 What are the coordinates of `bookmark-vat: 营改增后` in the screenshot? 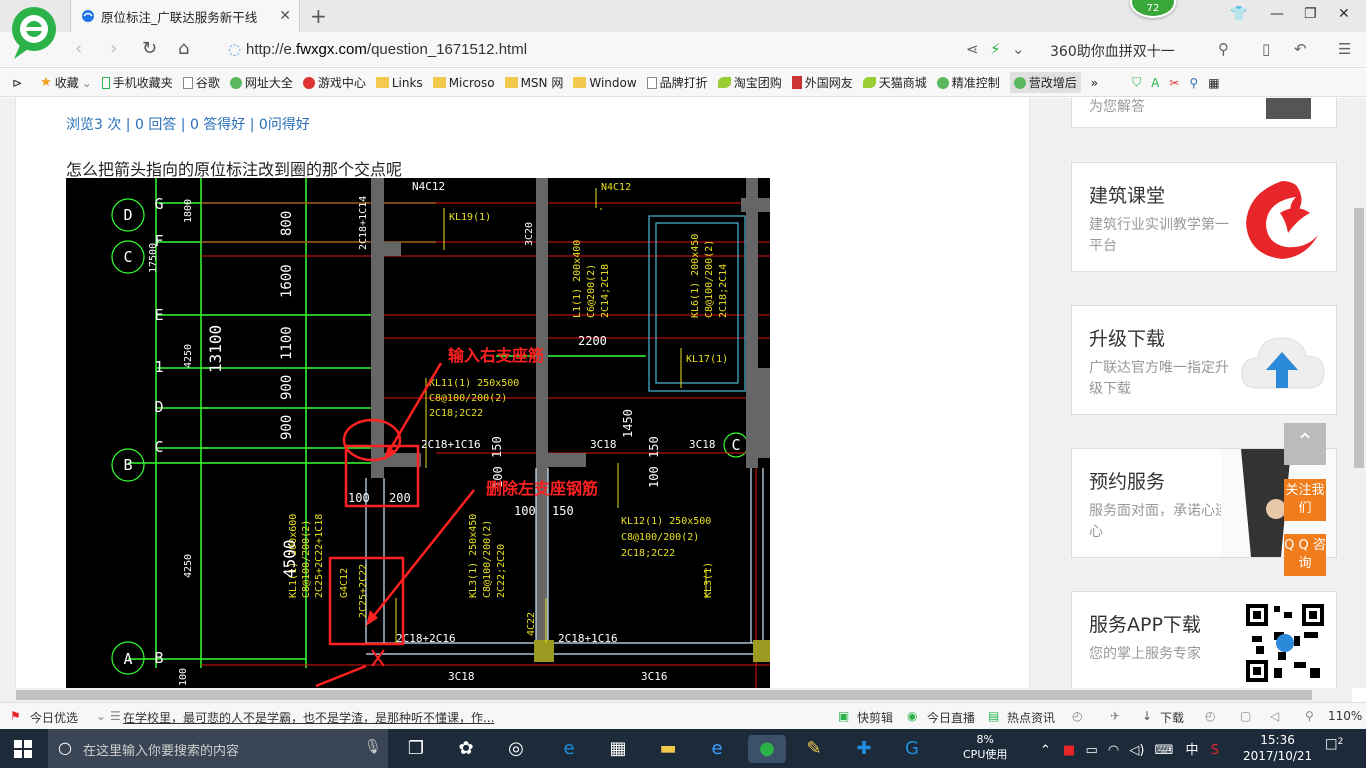 It's located at (1045, 82).